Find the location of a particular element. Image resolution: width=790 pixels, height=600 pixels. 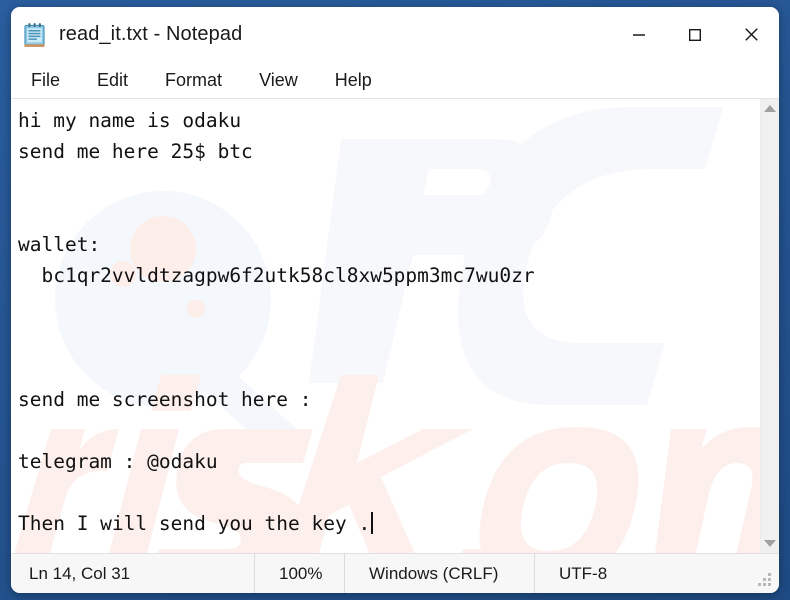

status-cursor-position: Ln 14, Col 31 is located at coordinates (80, 573).